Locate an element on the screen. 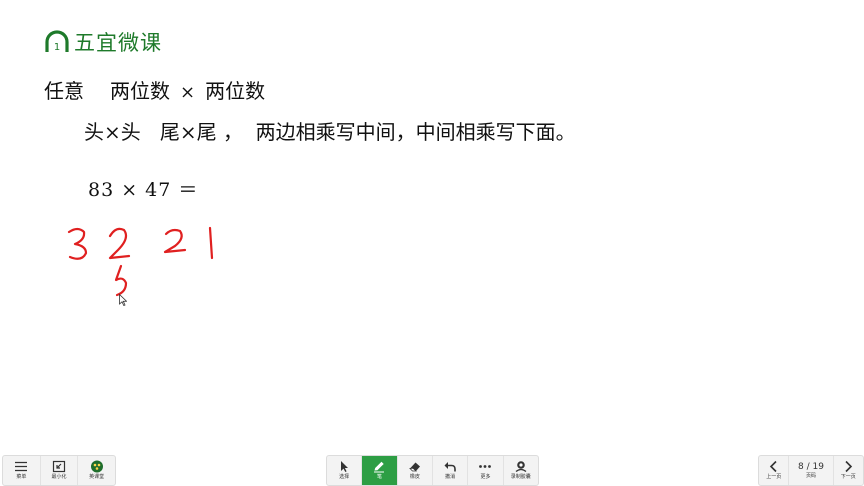 This screenshot has width=864, height=486. pen-icon is located at coordinates (379, 467).